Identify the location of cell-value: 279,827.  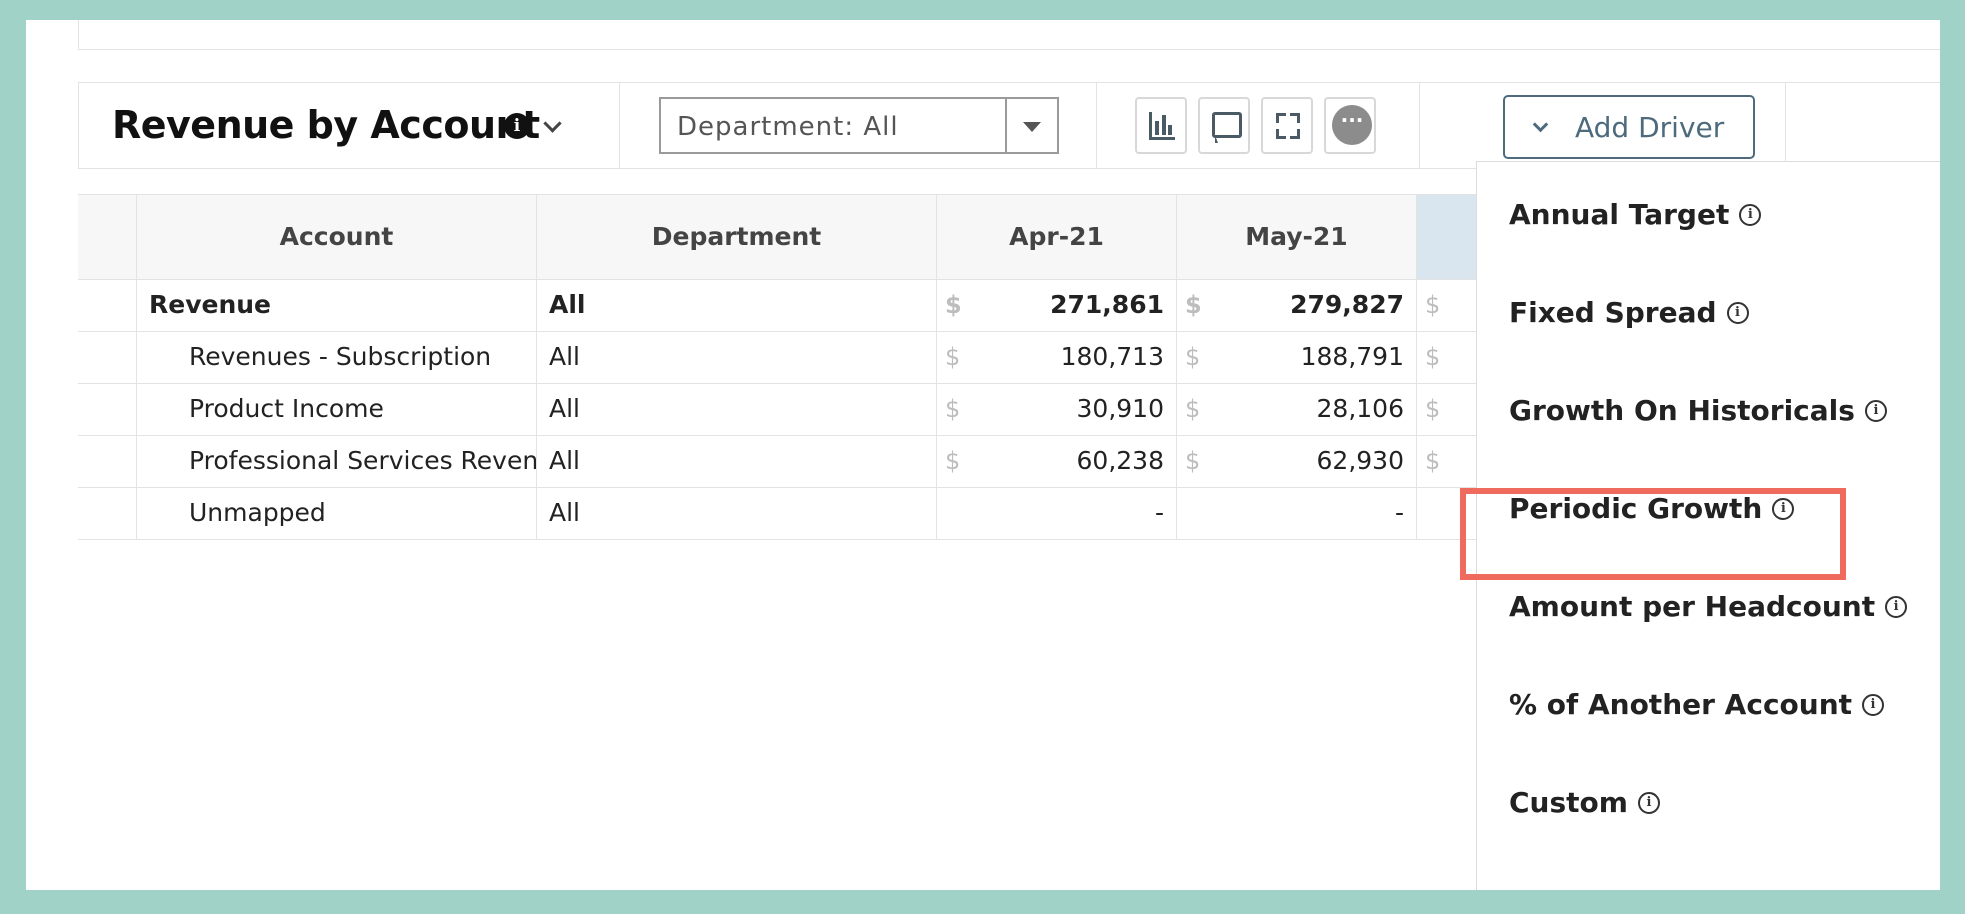
(1347, 304).